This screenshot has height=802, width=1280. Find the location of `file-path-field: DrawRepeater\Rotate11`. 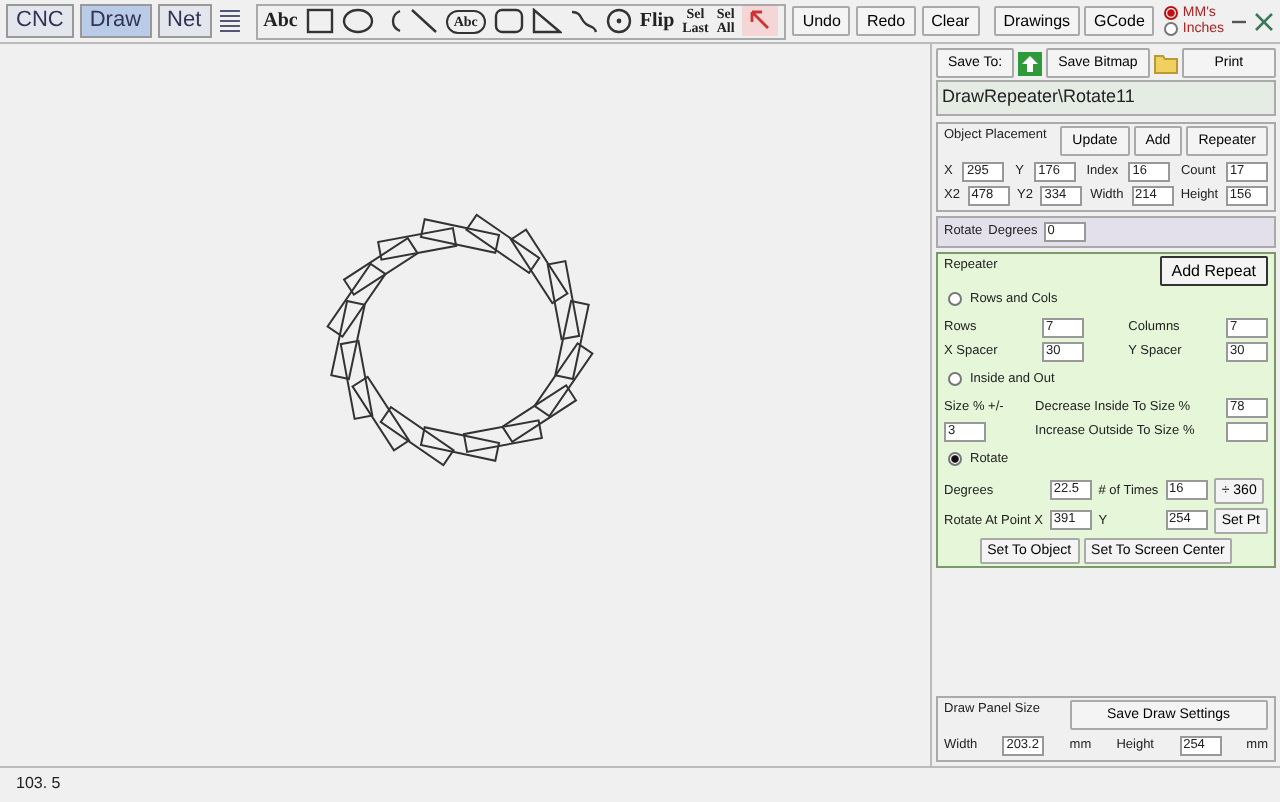

file-path-field: DrawRepeater\Rotate11 is located at coordinates (1106, 97).